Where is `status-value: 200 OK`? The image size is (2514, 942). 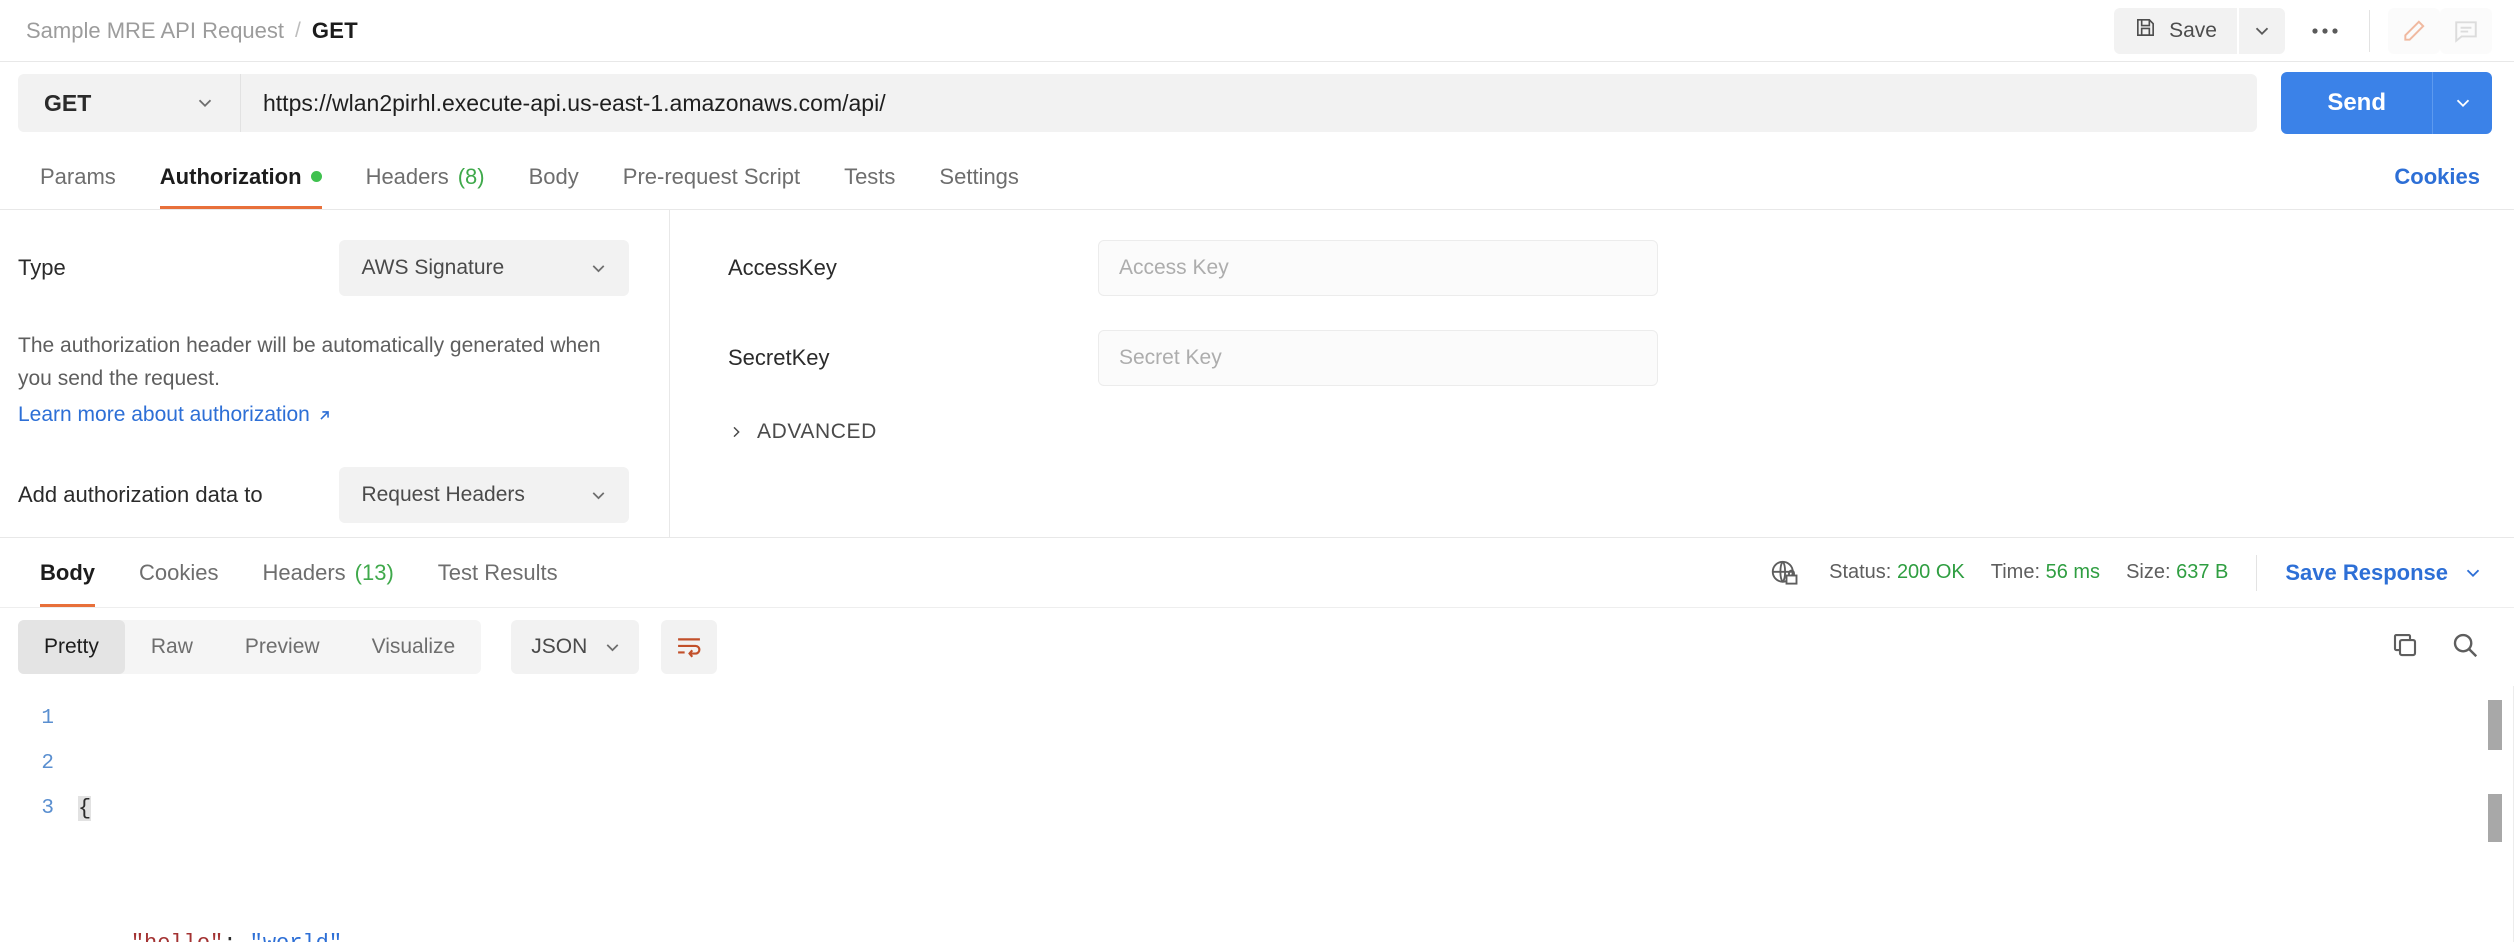 status-value: 200 OK is located at coordinates (1930, 572).